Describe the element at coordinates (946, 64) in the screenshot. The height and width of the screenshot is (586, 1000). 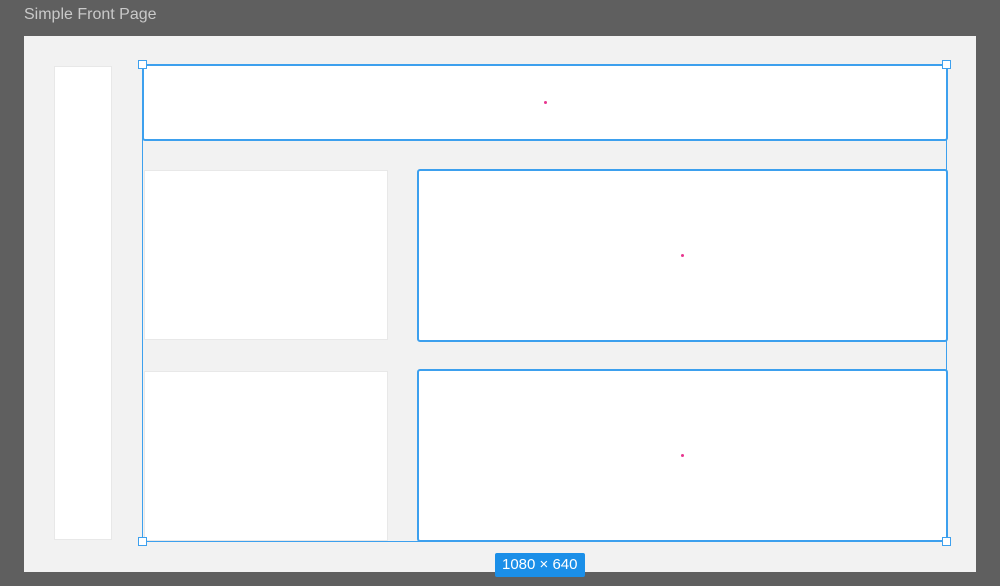
I see `resize-handle-top-right` at that location.